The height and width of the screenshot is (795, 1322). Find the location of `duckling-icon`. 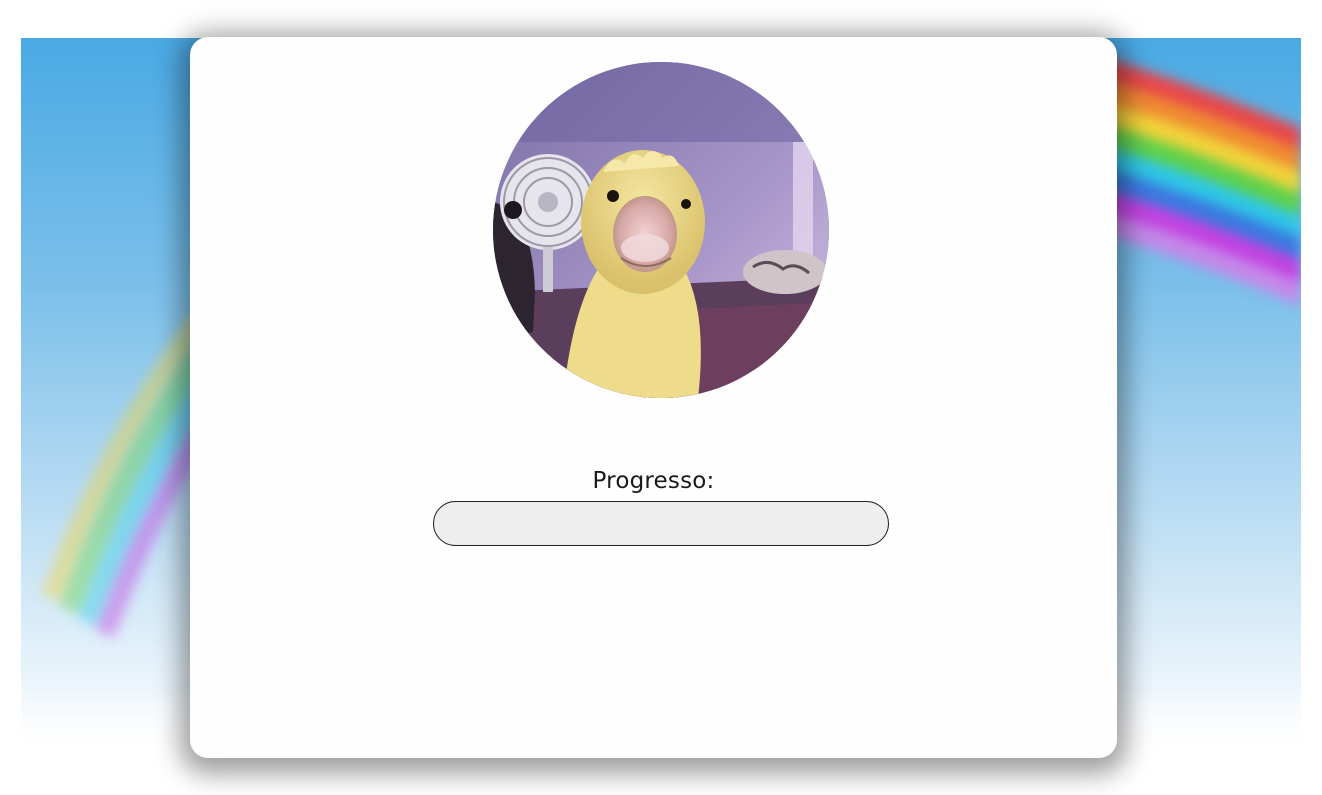

duckling-icon is located at coordinates (661, 230).